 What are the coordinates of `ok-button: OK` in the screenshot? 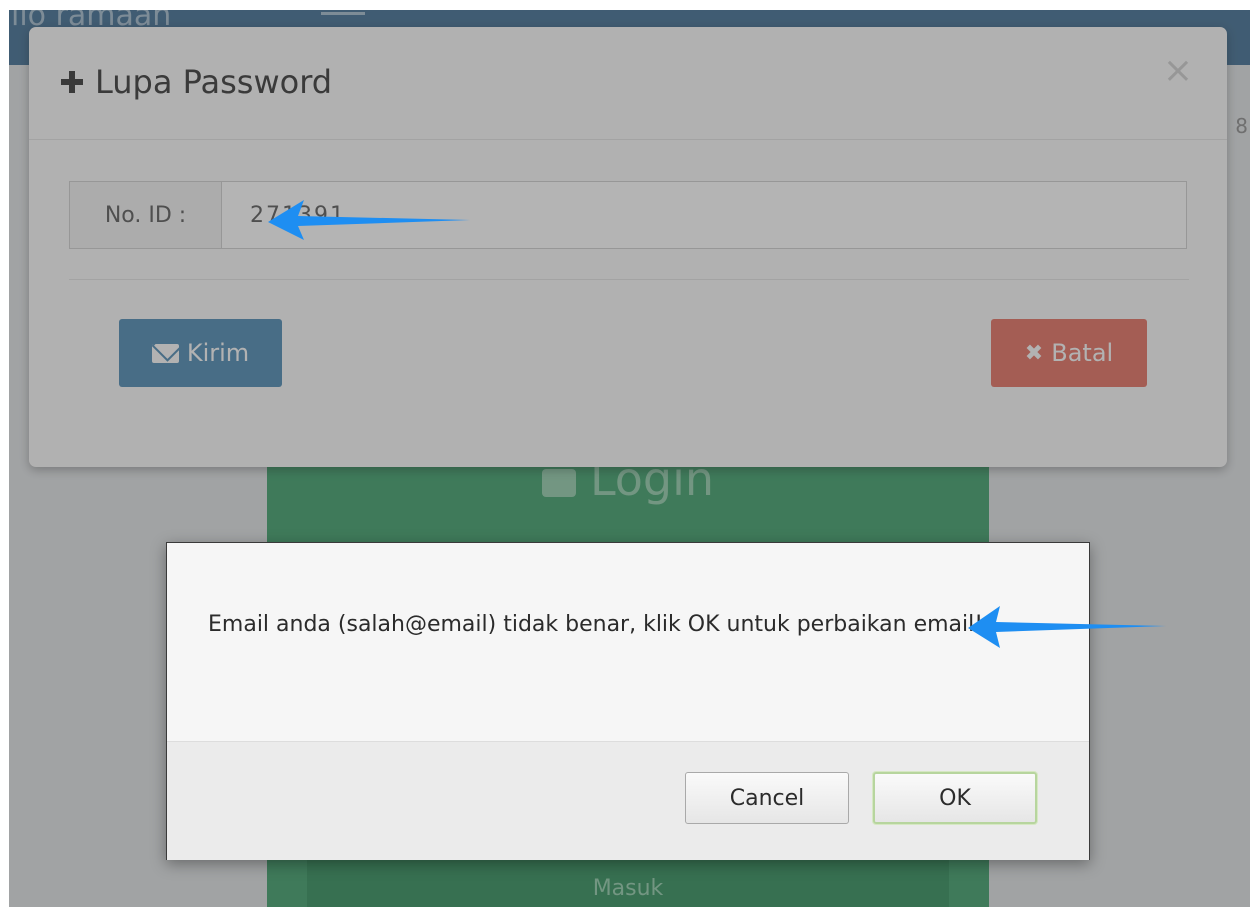 It's located at (955, 798).